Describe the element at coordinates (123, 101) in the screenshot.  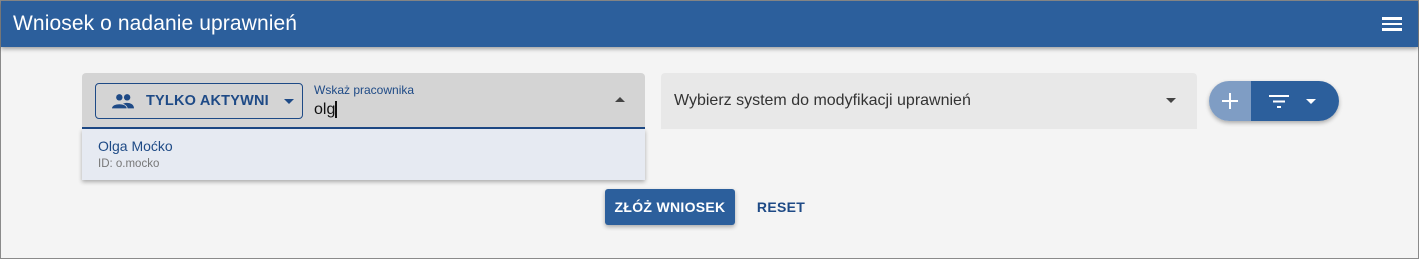
I see `people-icon` at that location.